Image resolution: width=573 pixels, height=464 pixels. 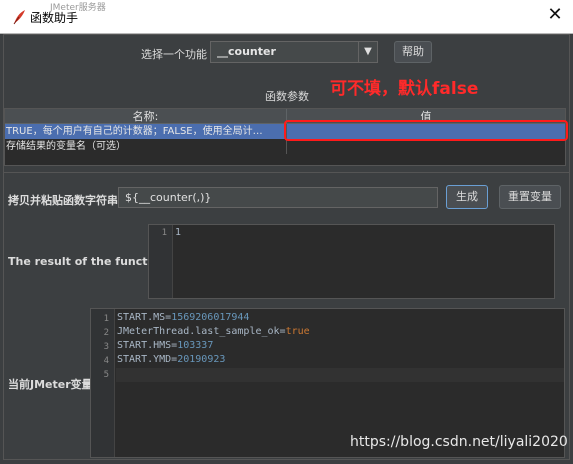 I want to click on line-number: 3, so click(x=106, y=347).